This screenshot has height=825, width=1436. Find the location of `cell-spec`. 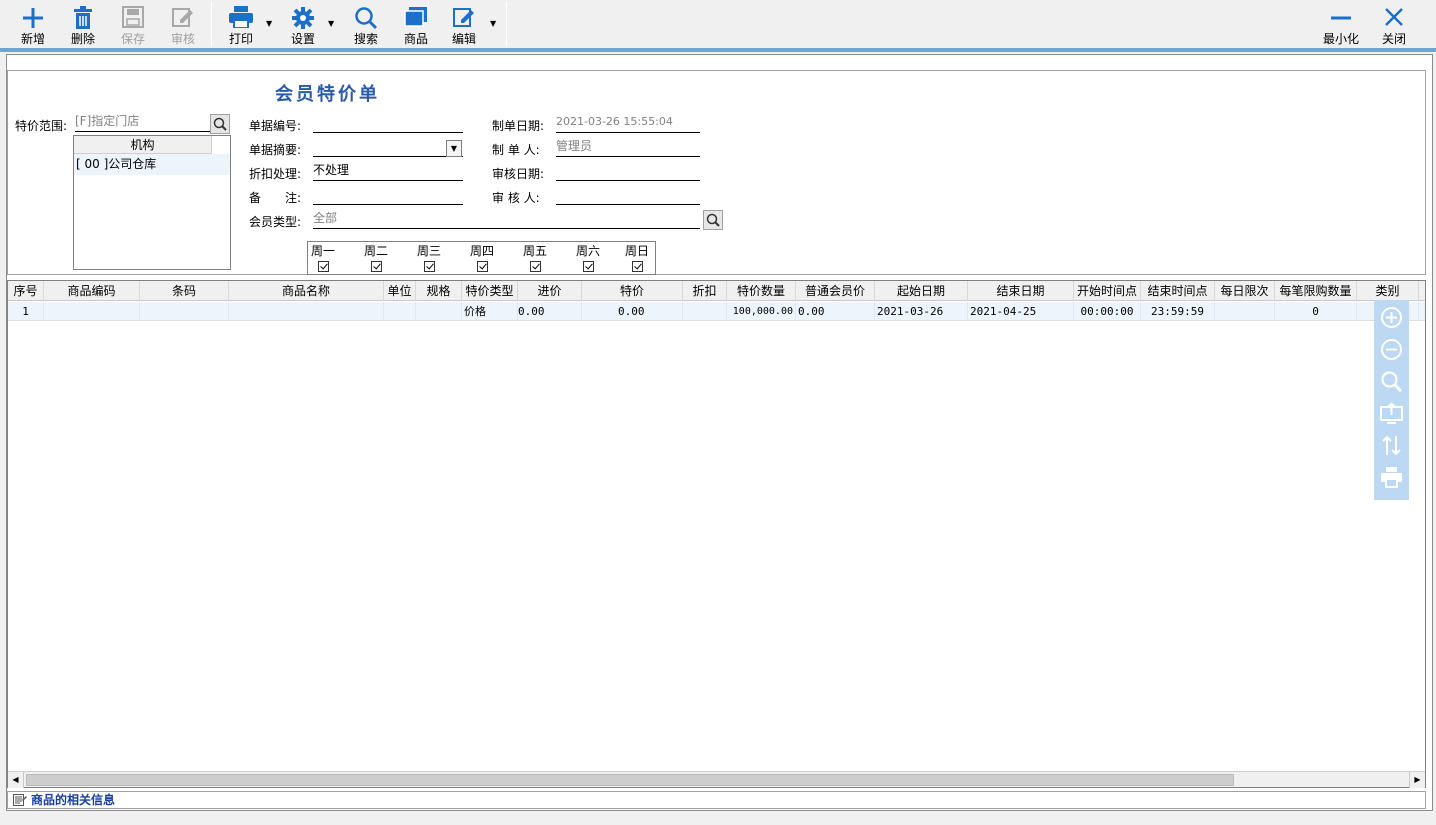

cell-spec is located at coordinates (439, 311).